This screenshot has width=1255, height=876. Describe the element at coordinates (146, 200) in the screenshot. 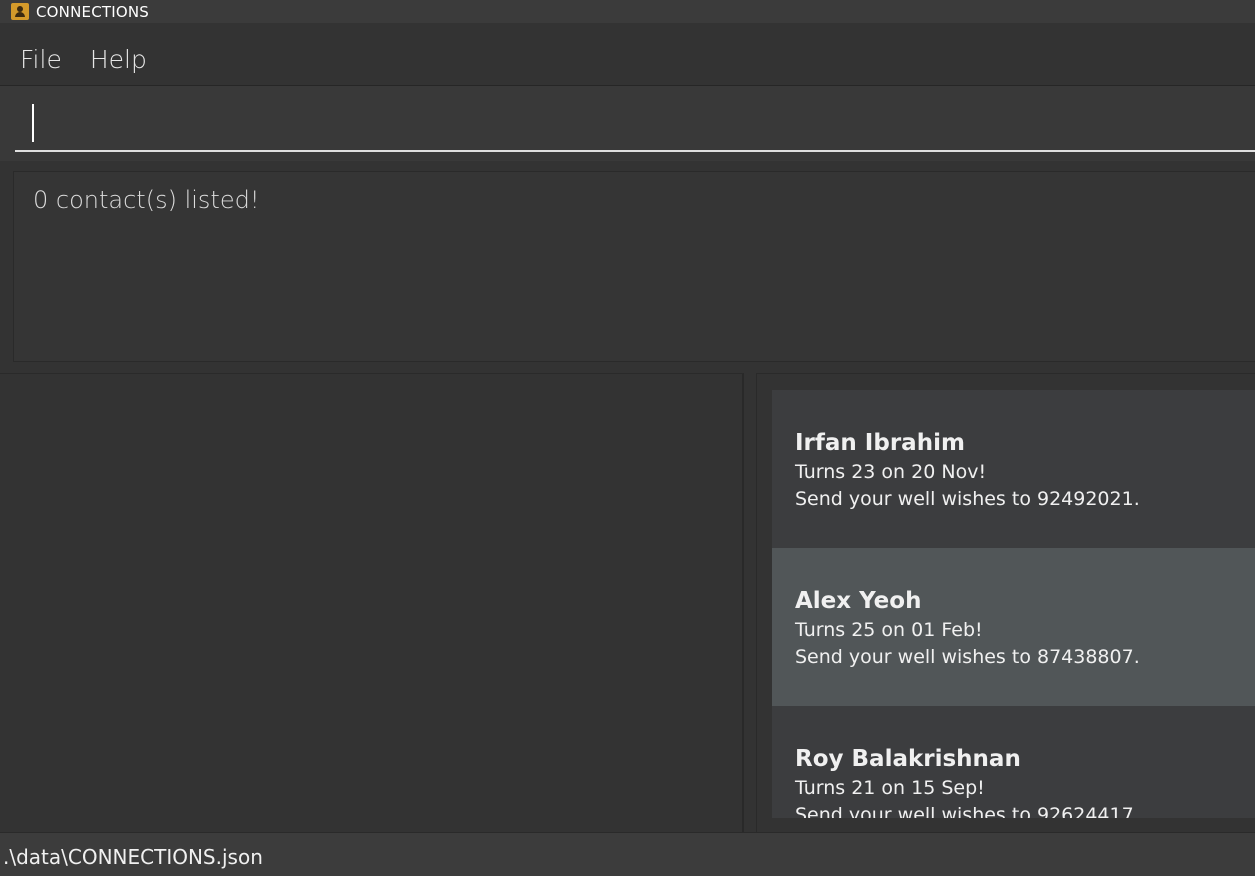

I see `result-message: 0 contact(s) listed!` at that location.